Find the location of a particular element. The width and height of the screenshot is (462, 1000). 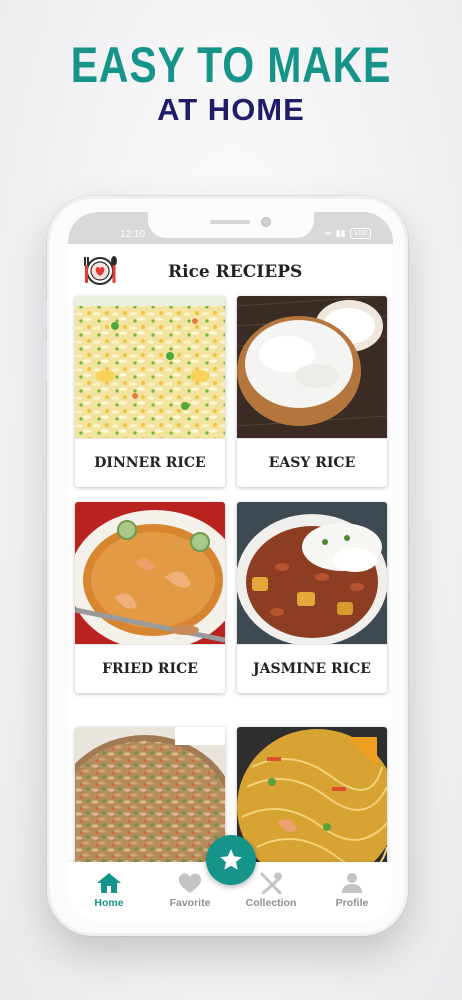

fried-rice-image is located at coordinates (150, 573).